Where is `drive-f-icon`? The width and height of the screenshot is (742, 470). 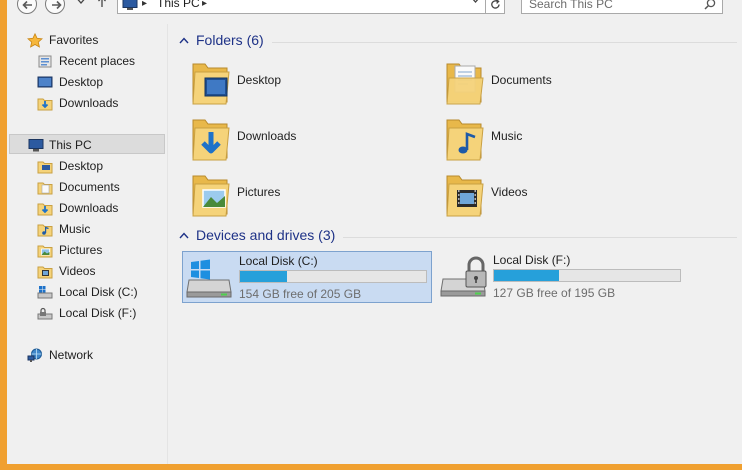
drive-f-icon is located at coordinates (45, 313).